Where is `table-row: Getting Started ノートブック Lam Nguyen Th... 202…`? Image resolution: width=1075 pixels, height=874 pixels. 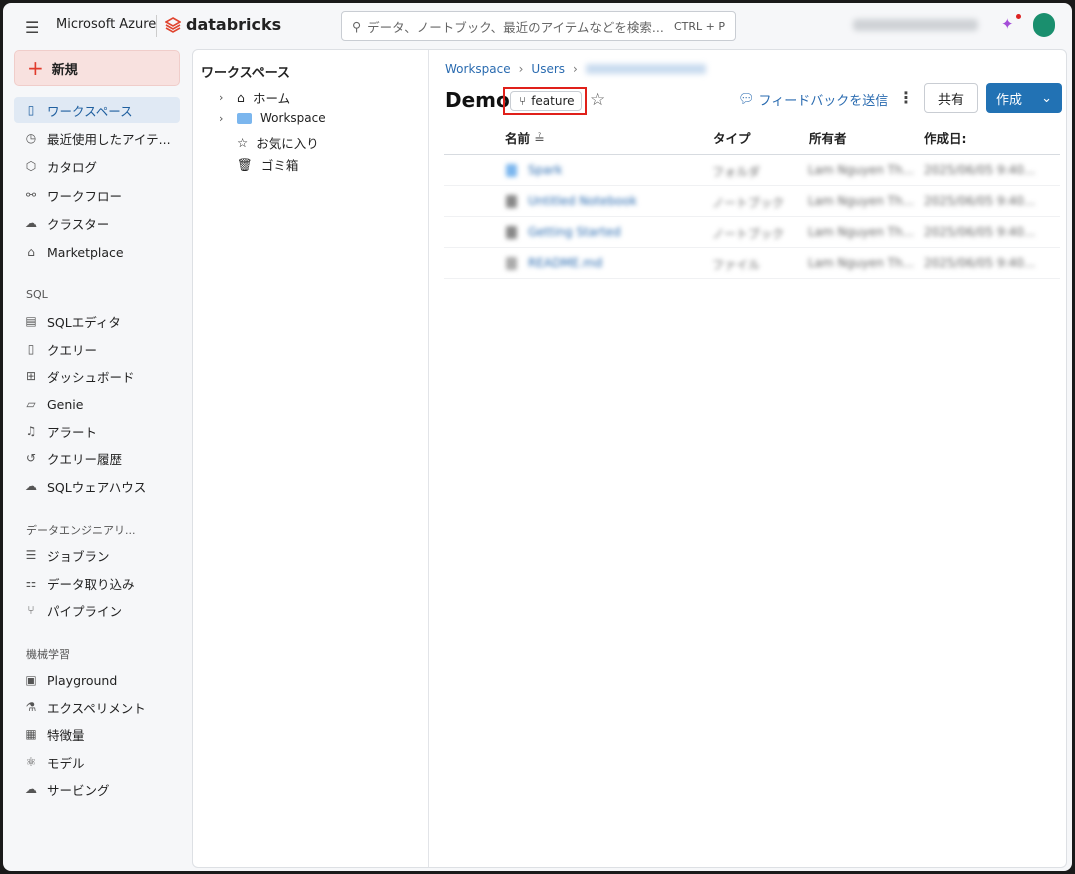
table-row: Getting Started ノートブック Lam Nguyen Th... 202… is located at coordinates (752, 232).